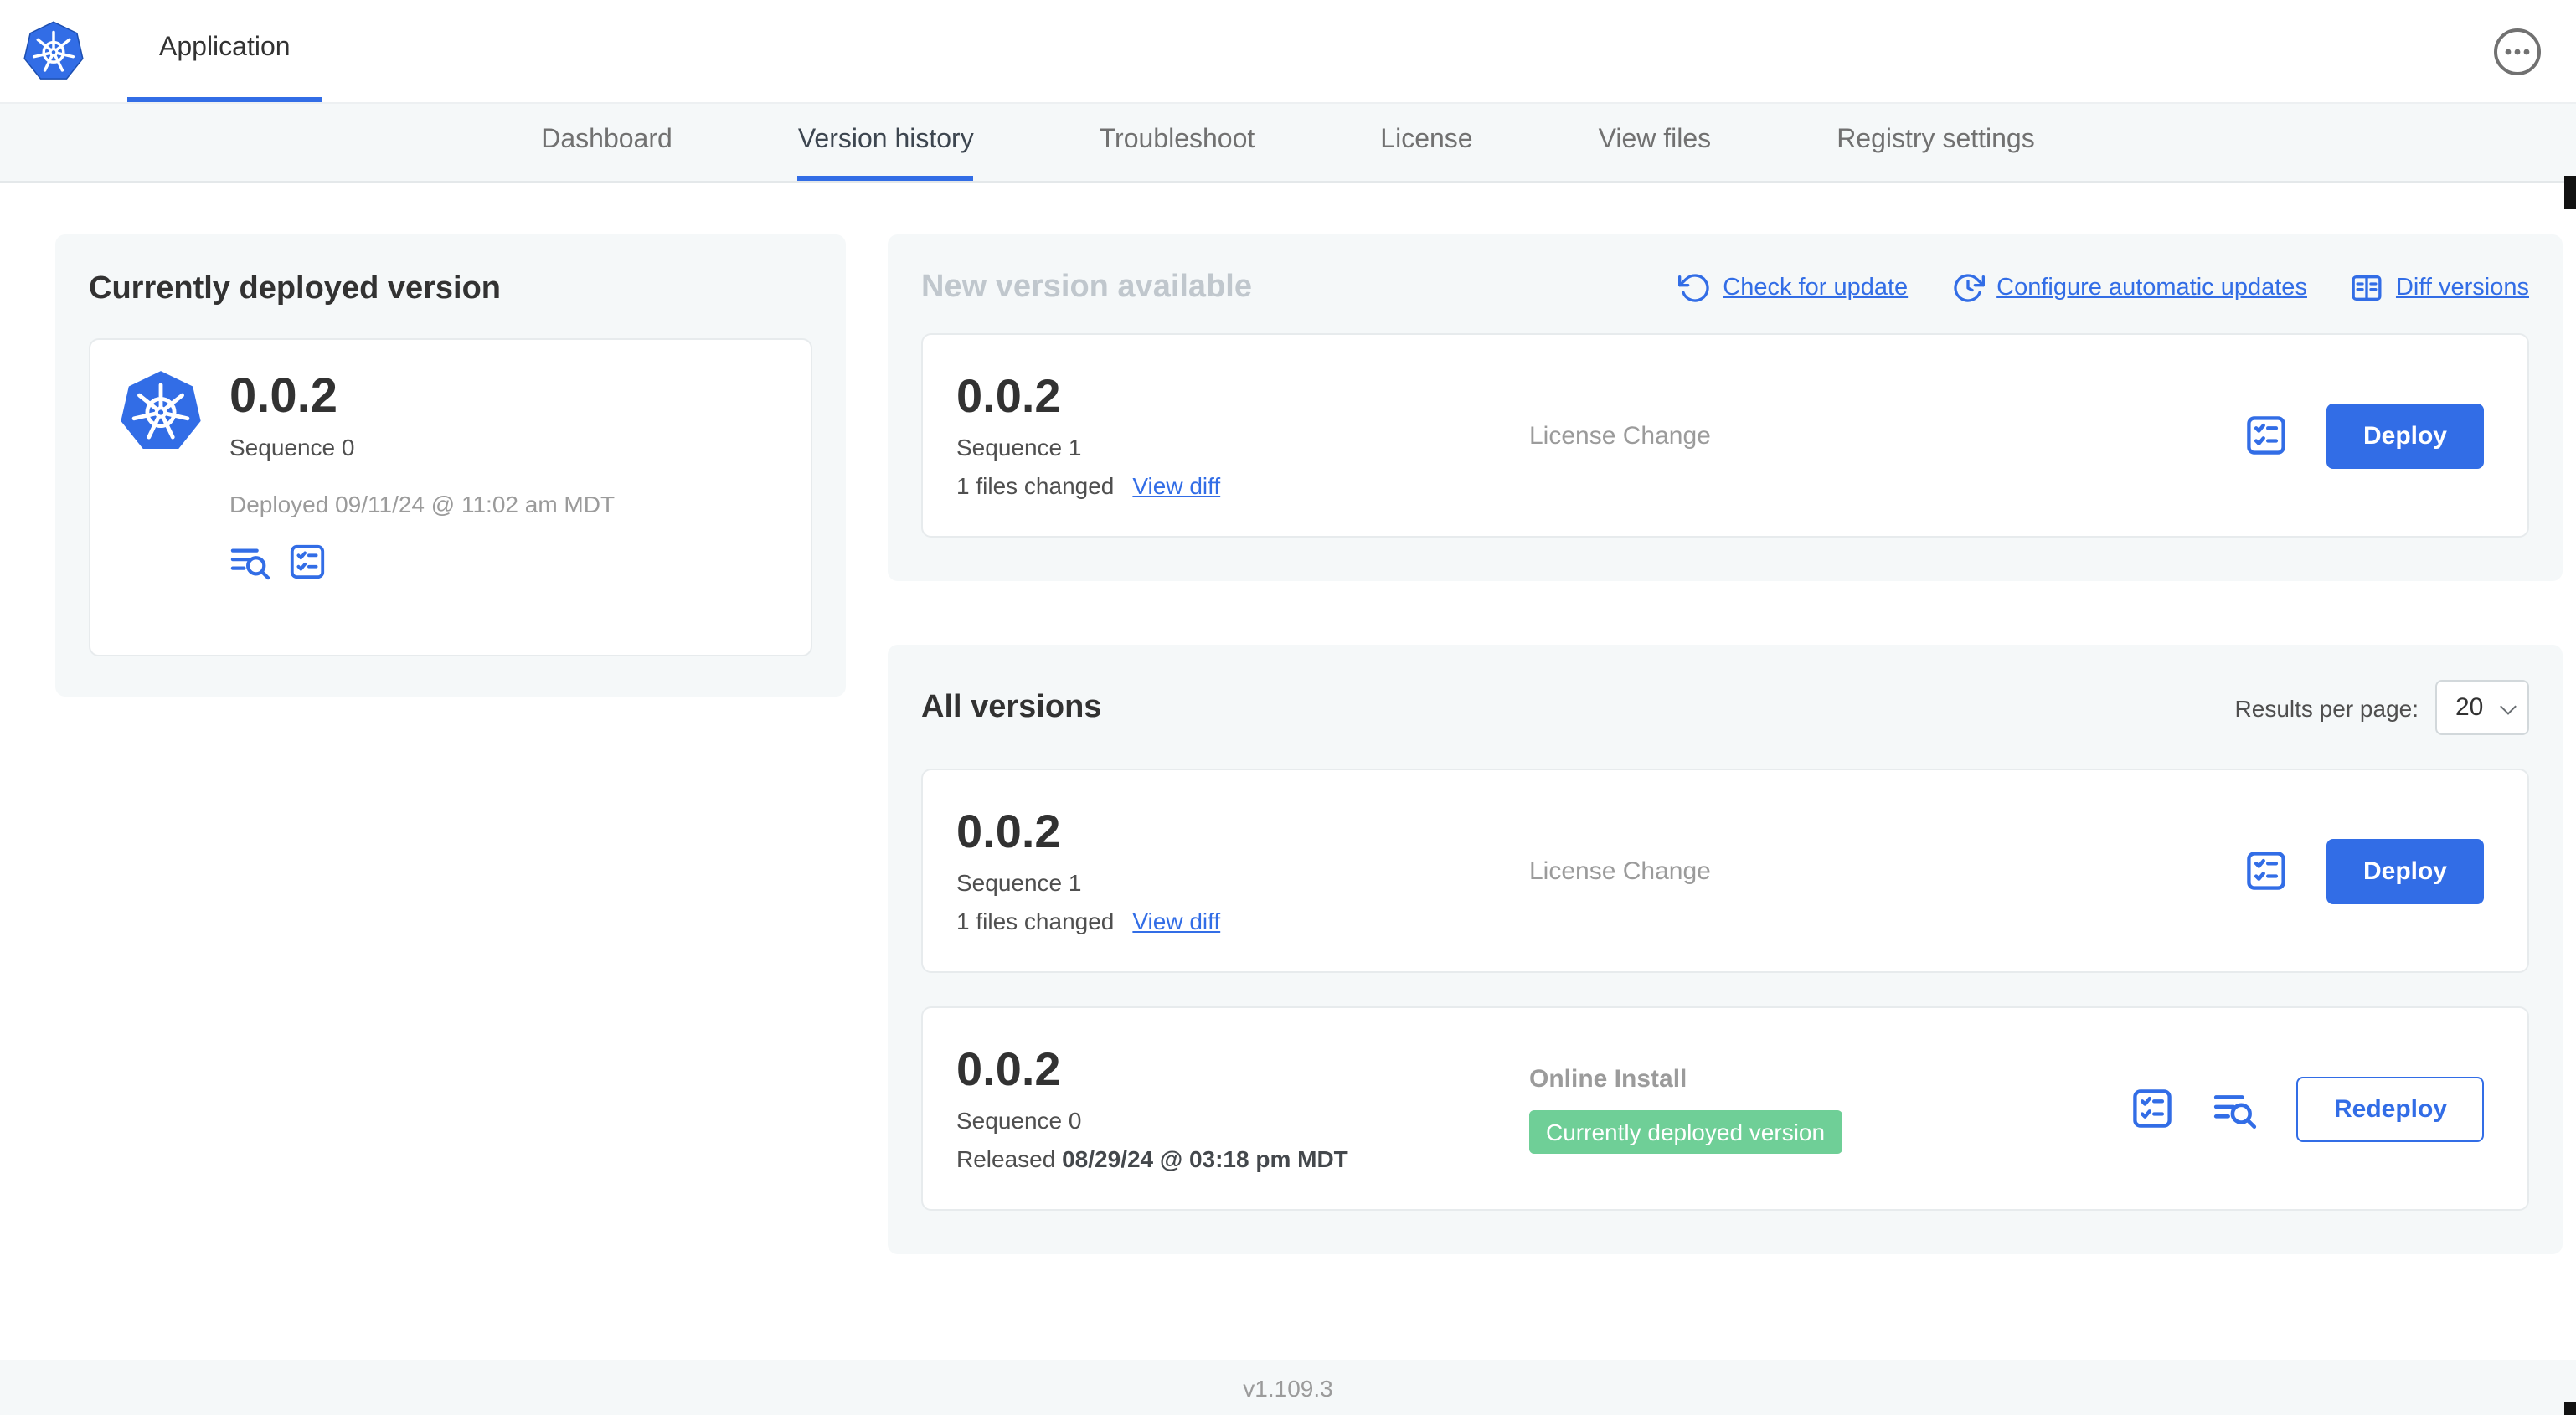  Describe the element at coordinates (1685, 1131) in the screenshot. I see `currently-deployed-badge: Currently deployed version` at that location.